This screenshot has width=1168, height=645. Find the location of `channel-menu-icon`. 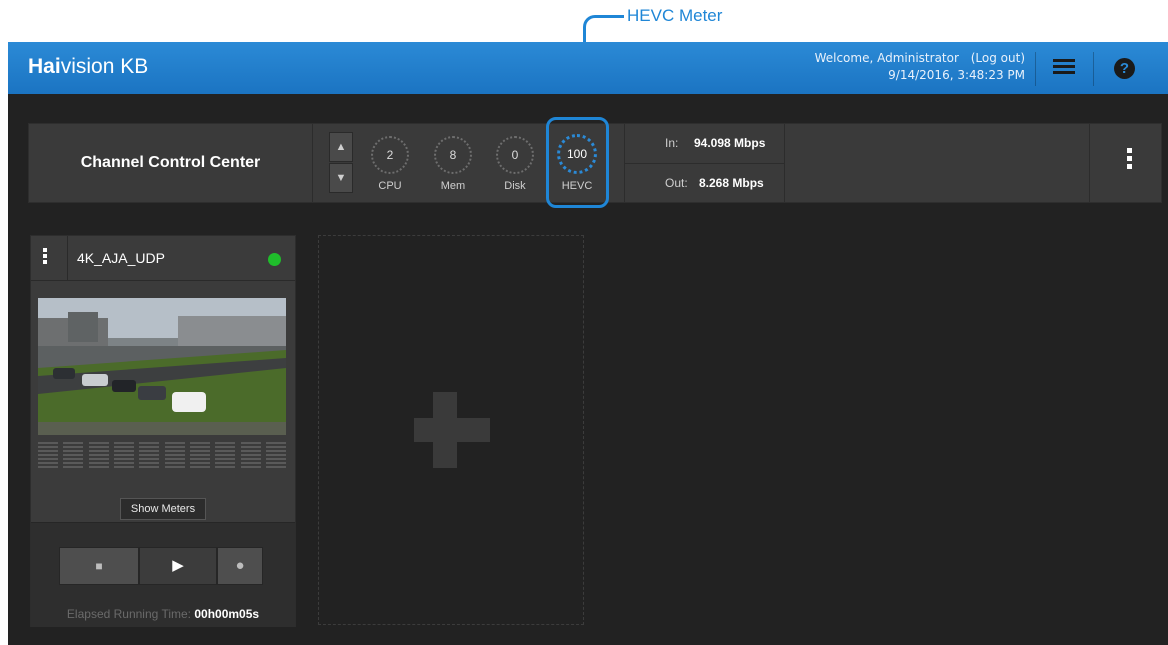

channel-menu-icon is located at coordinates (45, 257).